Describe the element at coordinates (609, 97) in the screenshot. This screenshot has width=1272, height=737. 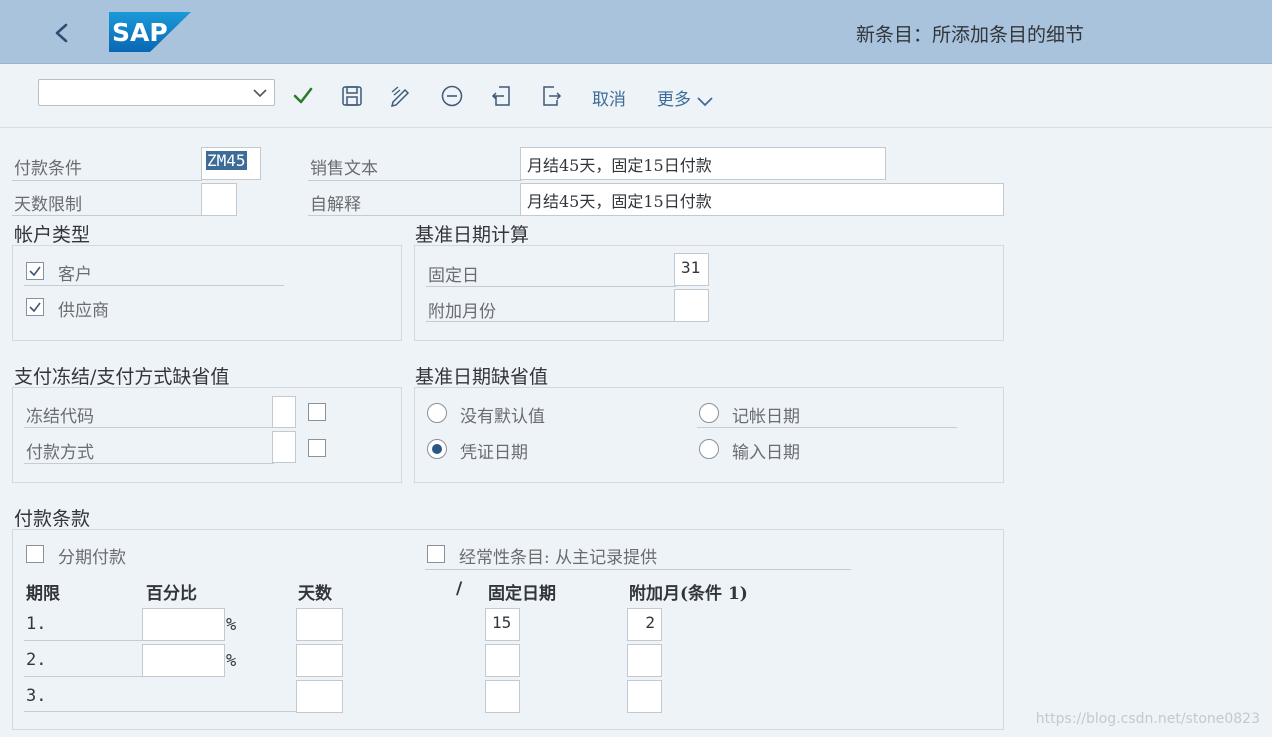
I see `cancel-button: 取消` at that location.